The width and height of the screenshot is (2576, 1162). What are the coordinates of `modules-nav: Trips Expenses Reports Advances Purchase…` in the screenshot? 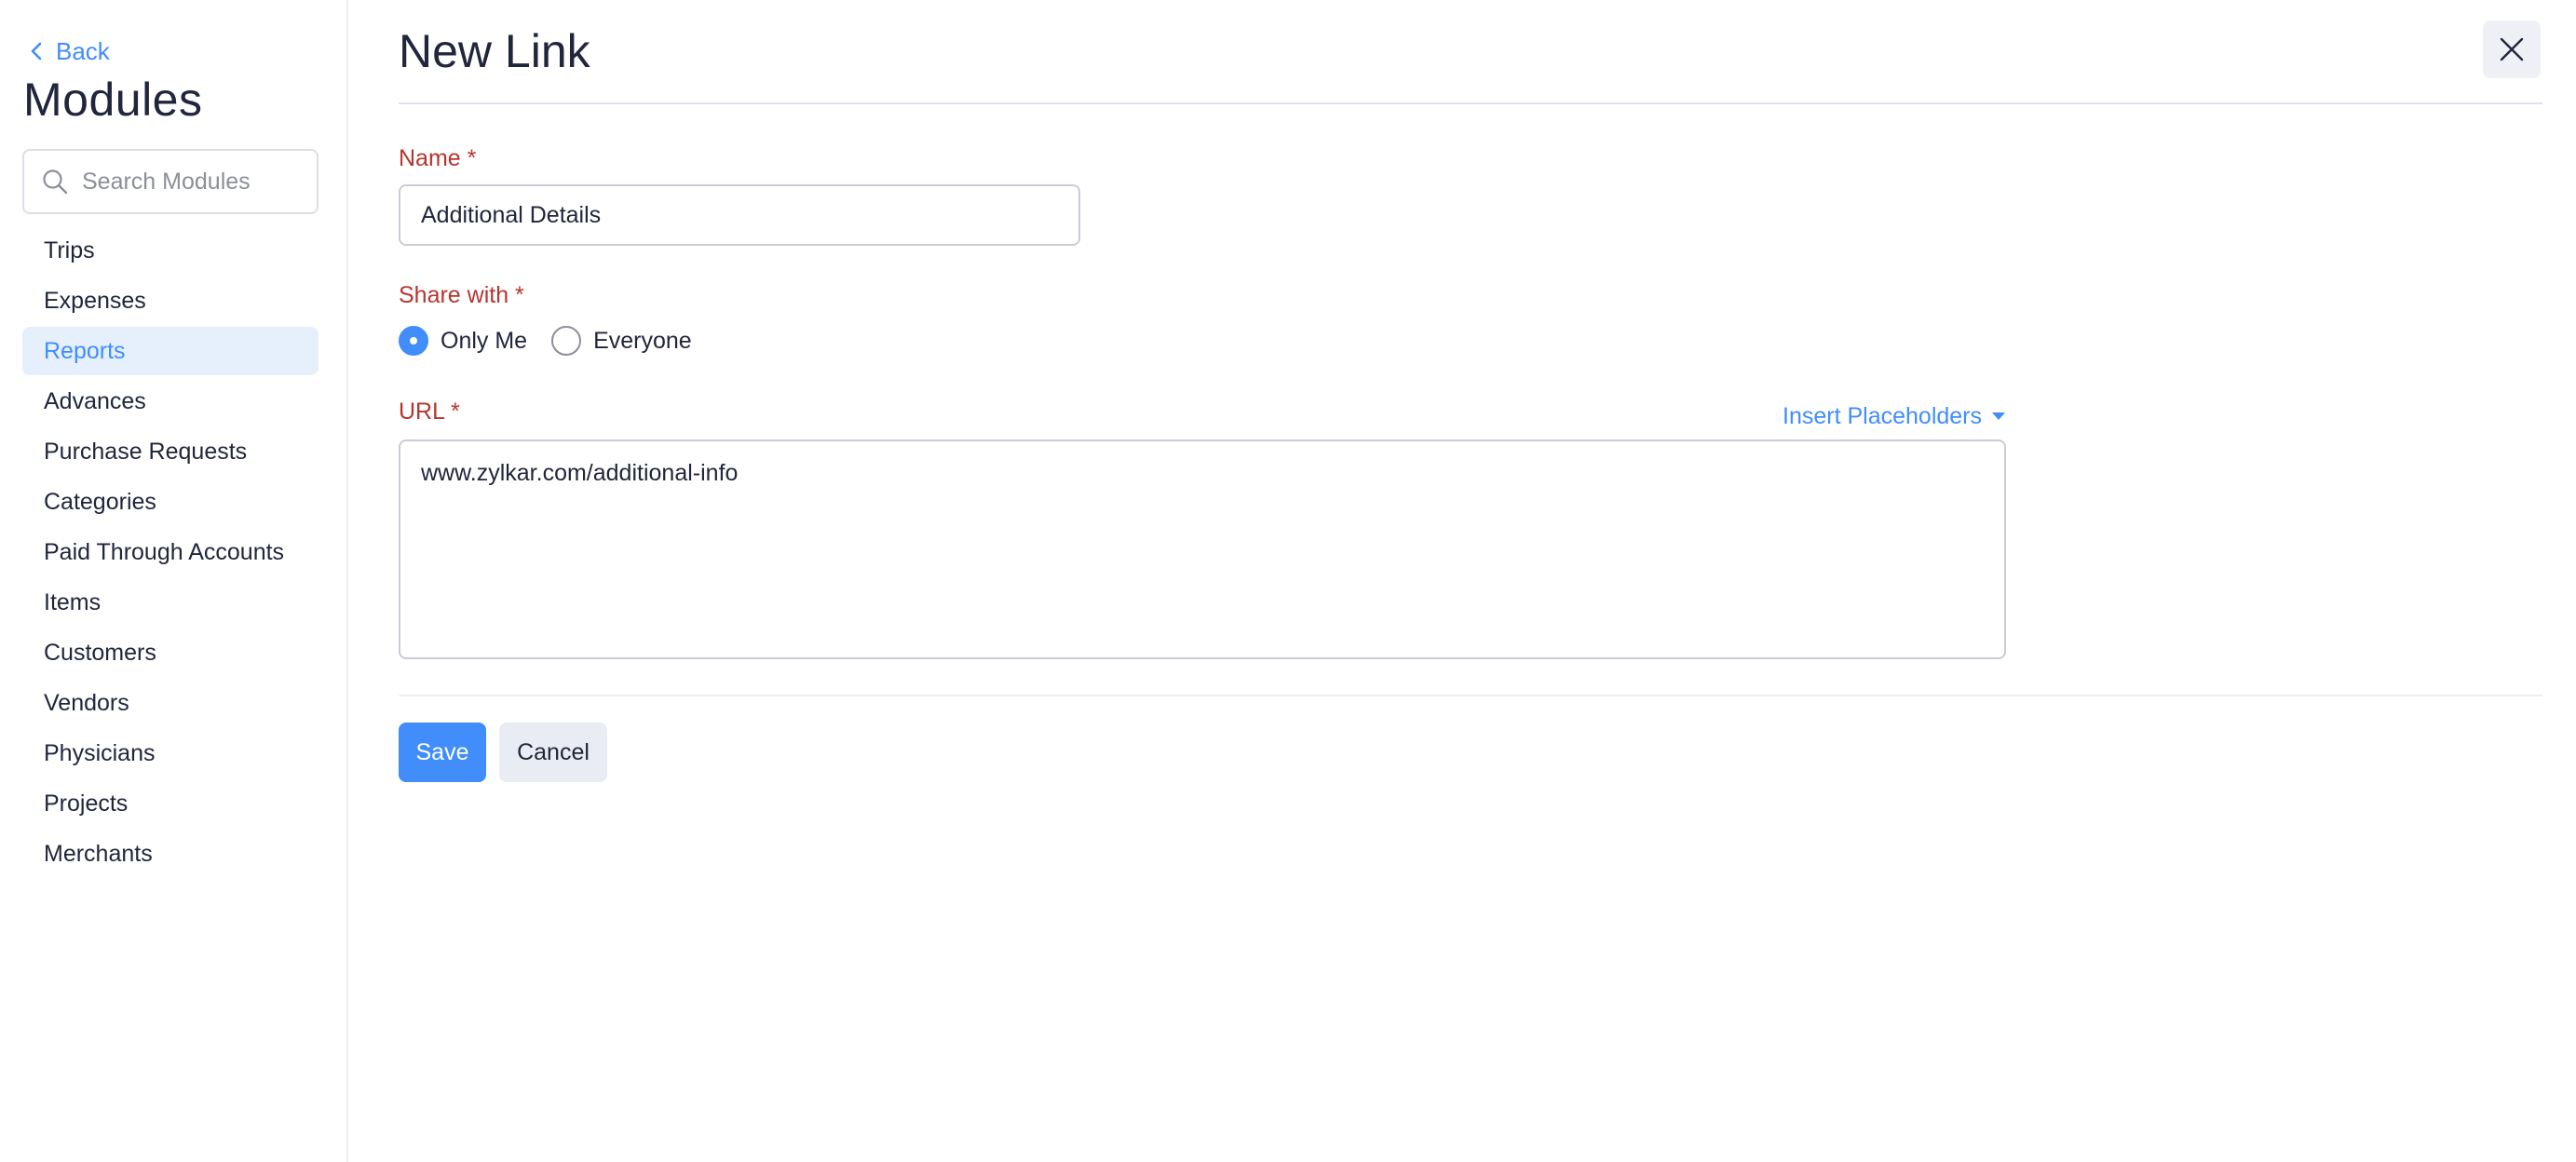 It's located at (170, 553).